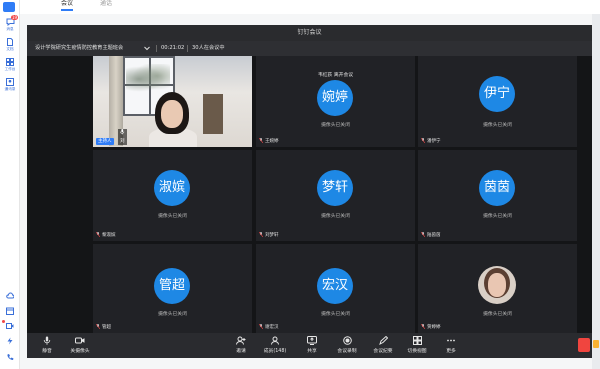 Image resolution: width=600 pixels, height=369 pixels. Describe the element at coordinates (172, 101) in the screenshot. I see `video-tile-host: 主持人 刘` at that location.